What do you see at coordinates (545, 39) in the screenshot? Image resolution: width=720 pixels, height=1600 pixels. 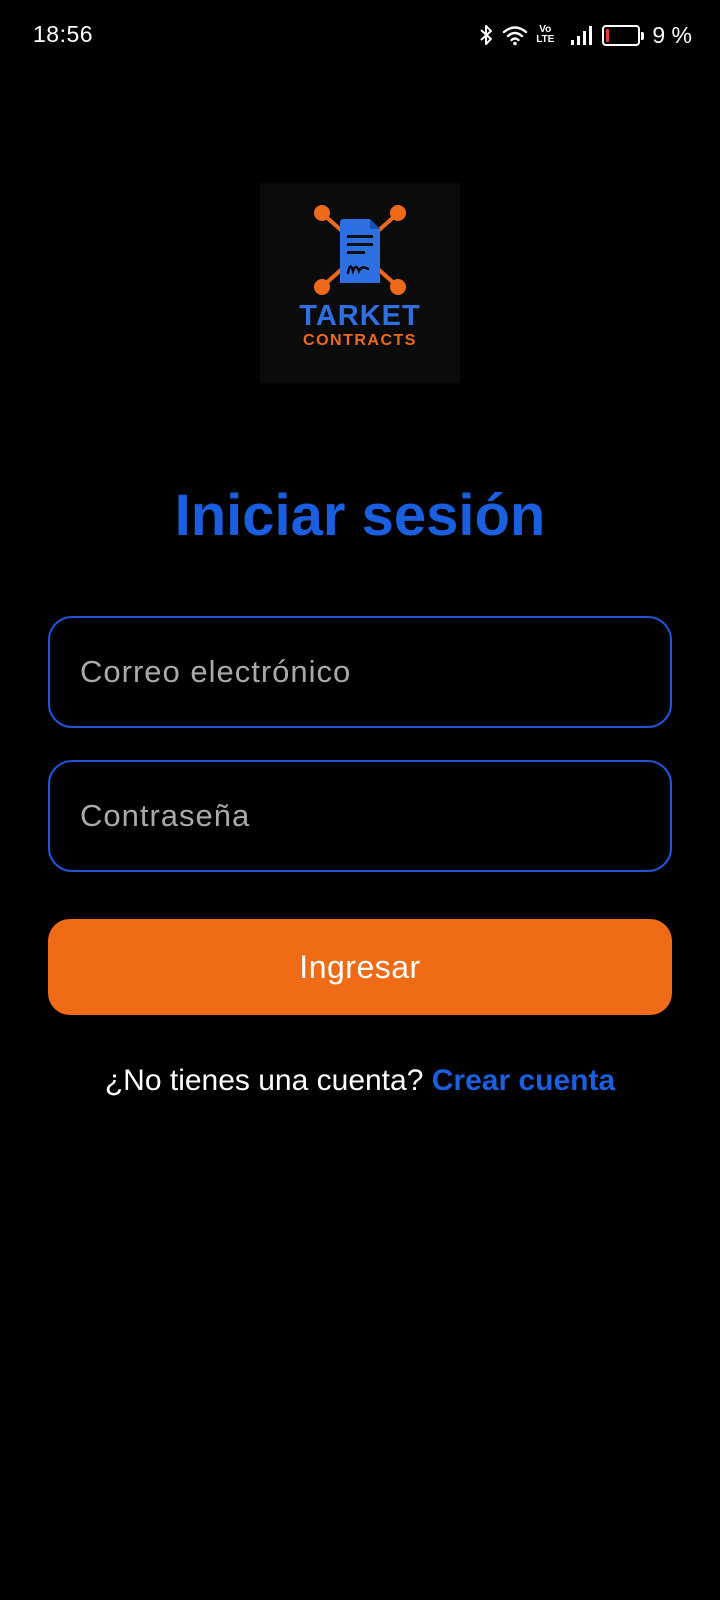 I see `volte-bottom-text: LTE` at bounding box center [545, 39].